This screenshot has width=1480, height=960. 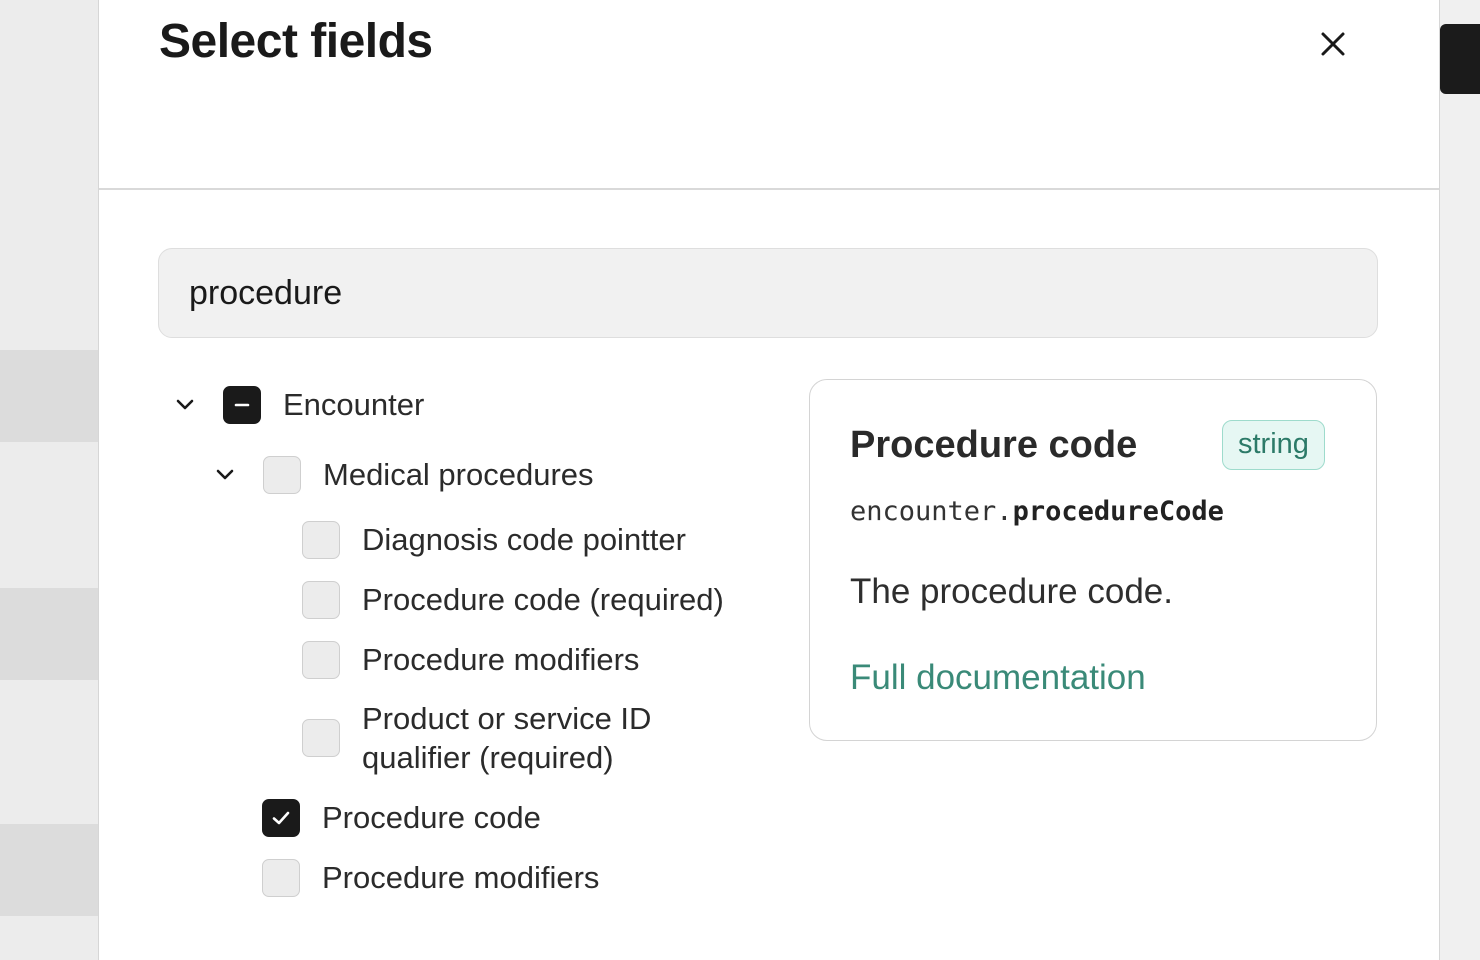 I want to click on tree-row-procedure-code: Procedure code, so click(x=401, y=817).